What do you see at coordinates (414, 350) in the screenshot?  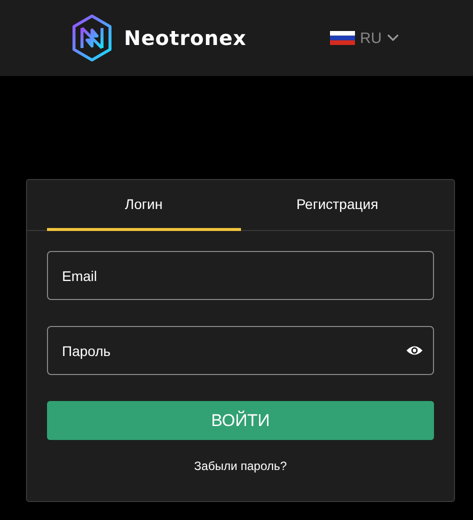 I see `eye-icon` at bounding box center [414, 350].